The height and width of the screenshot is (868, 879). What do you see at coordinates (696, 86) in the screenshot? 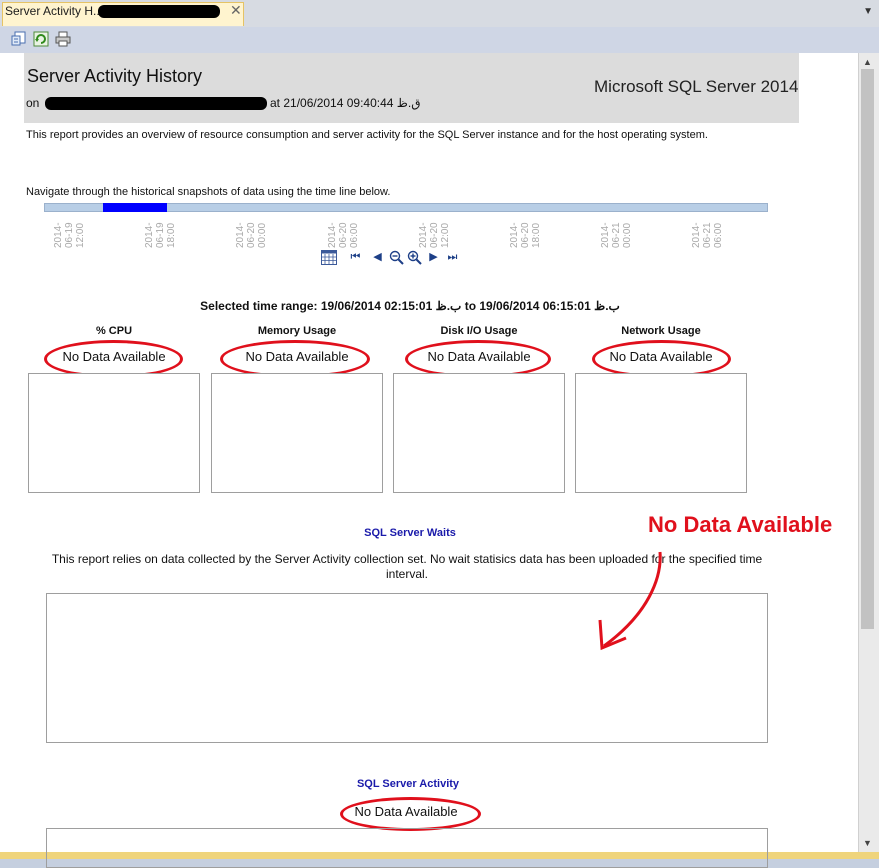
I see `product-brand: Microsoft SQL Server 2014` at bounding box center [696, 86].